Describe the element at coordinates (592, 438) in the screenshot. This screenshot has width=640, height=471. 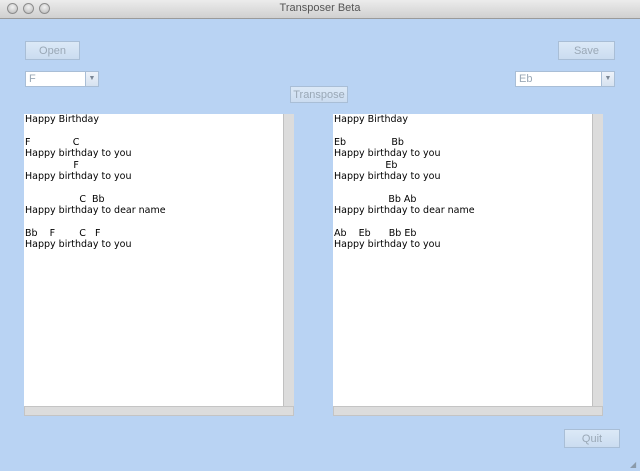
I see `quit-button: Quit` at that location.